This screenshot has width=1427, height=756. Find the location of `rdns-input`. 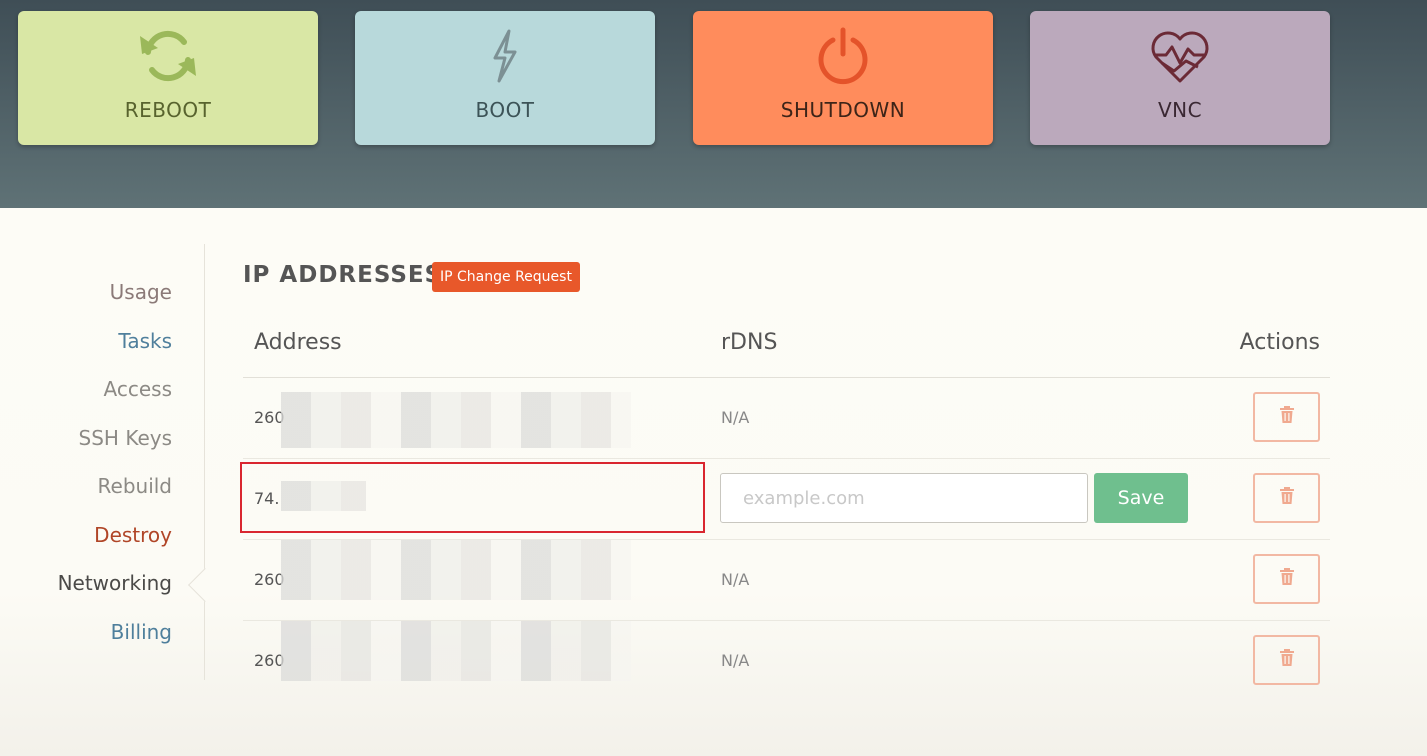

rdns-input is located at coordinates (904, 498).